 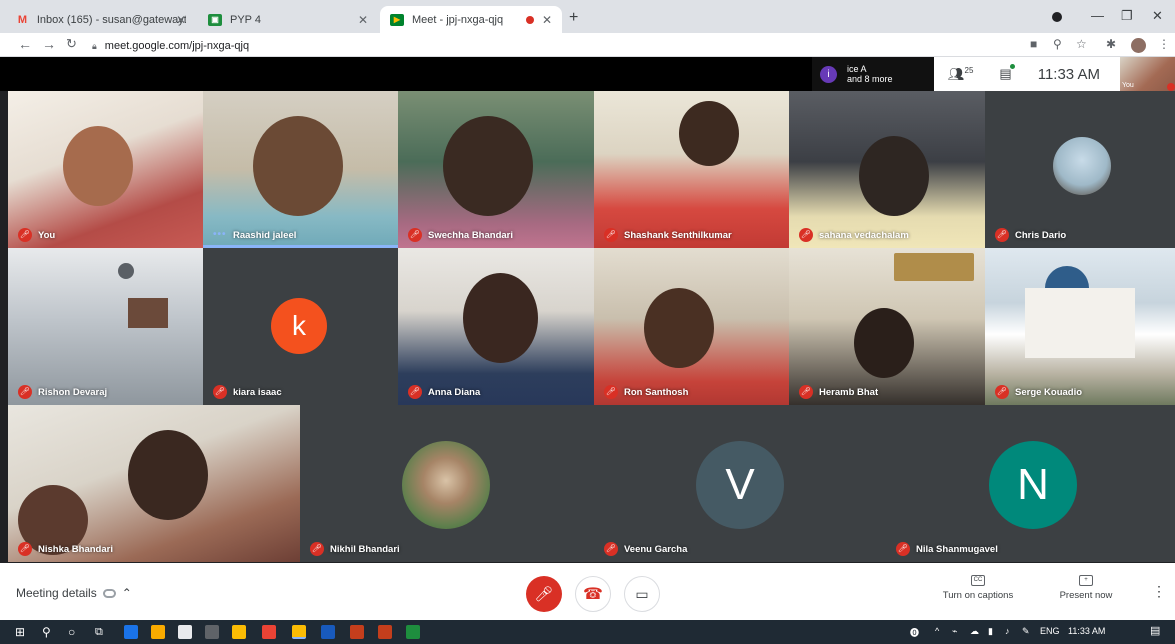 What do you see at coordinates (328, 632) in the screenshot?
I see `word-icon` at bounding box center [328, 632].